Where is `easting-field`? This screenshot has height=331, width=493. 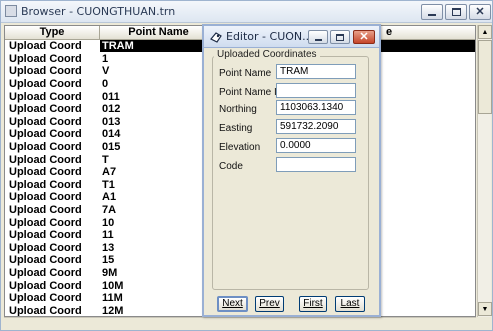 easting-field is located at coordinates (316, 126).